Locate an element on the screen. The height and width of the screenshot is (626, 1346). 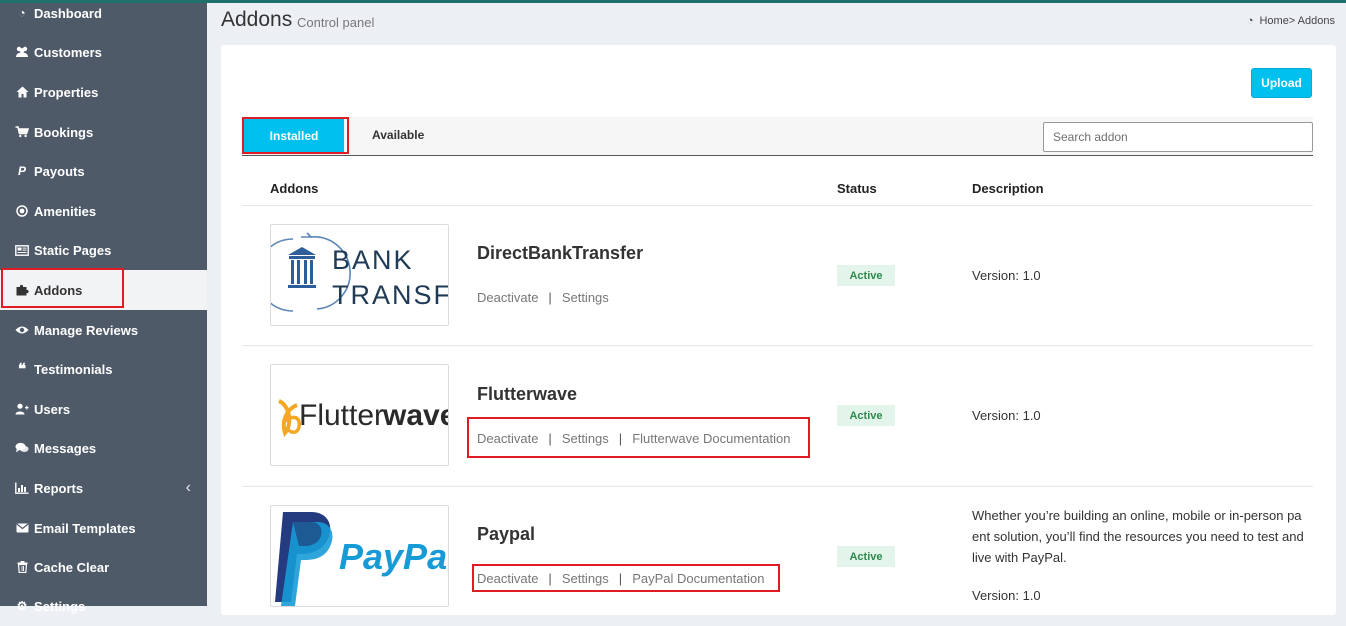
installed-tab-highlight-box is located at coordinates (295, 135).